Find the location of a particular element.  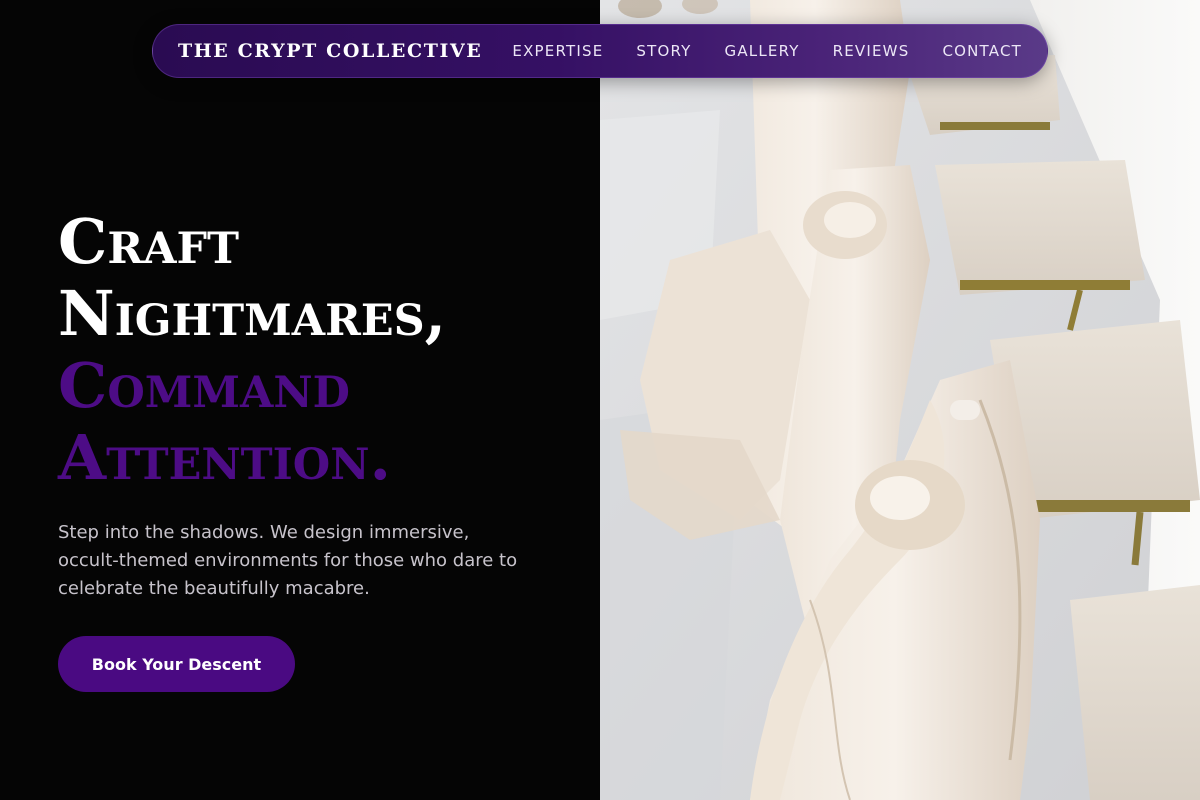

hero-title-line-4: Attention. is located at coordinates (225, 457).